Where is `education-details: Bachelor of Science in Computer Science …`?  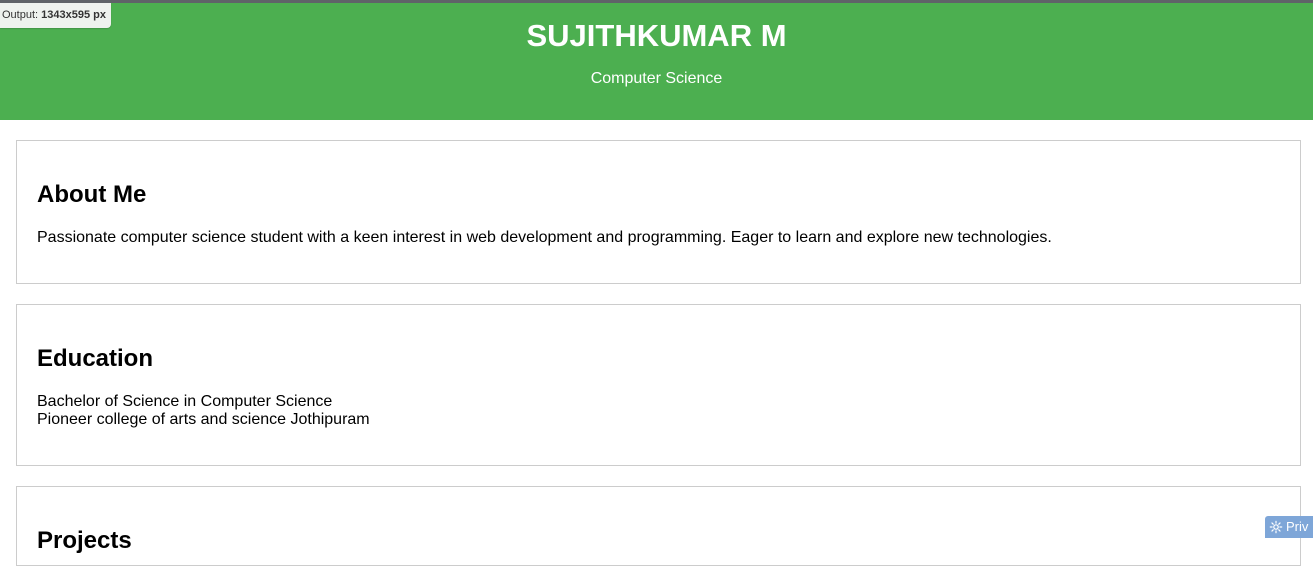 education-details: Bachelor of Science in Computer Science … is located at coordinates (203, 411).